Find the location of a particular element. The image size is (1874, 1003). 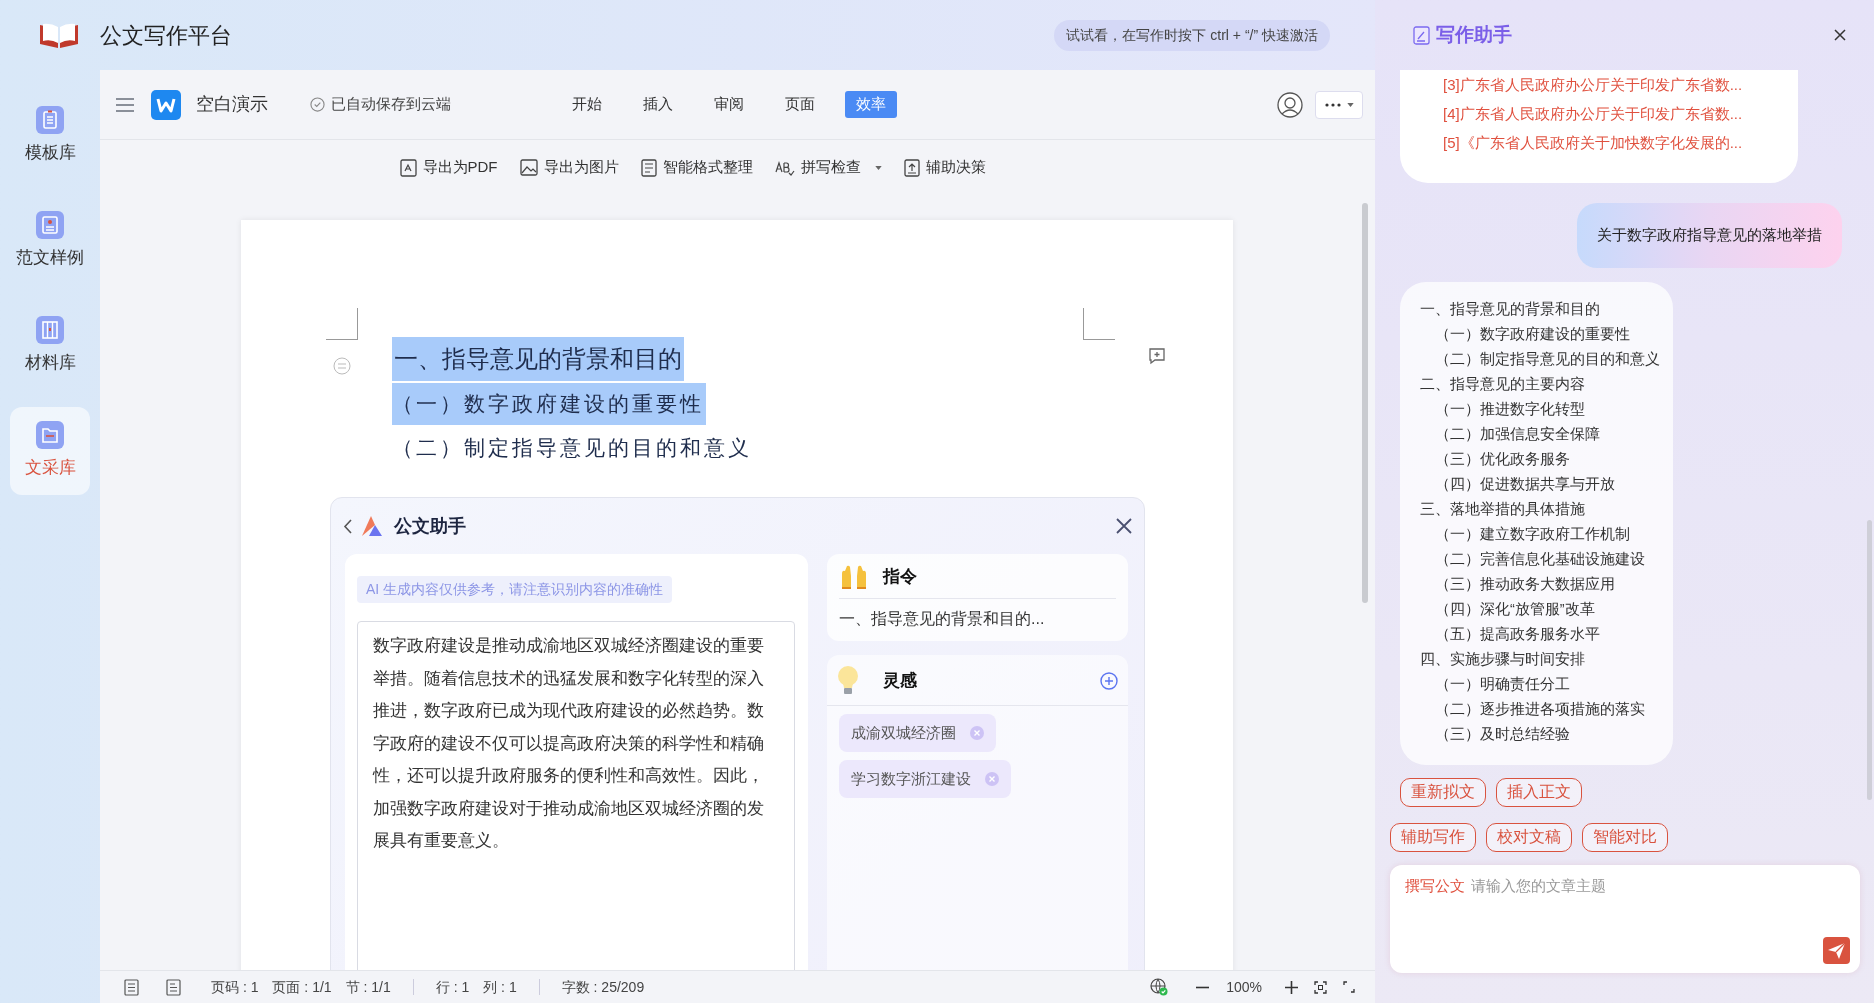

document-edit-icon is located at coordinates (1421, 35).